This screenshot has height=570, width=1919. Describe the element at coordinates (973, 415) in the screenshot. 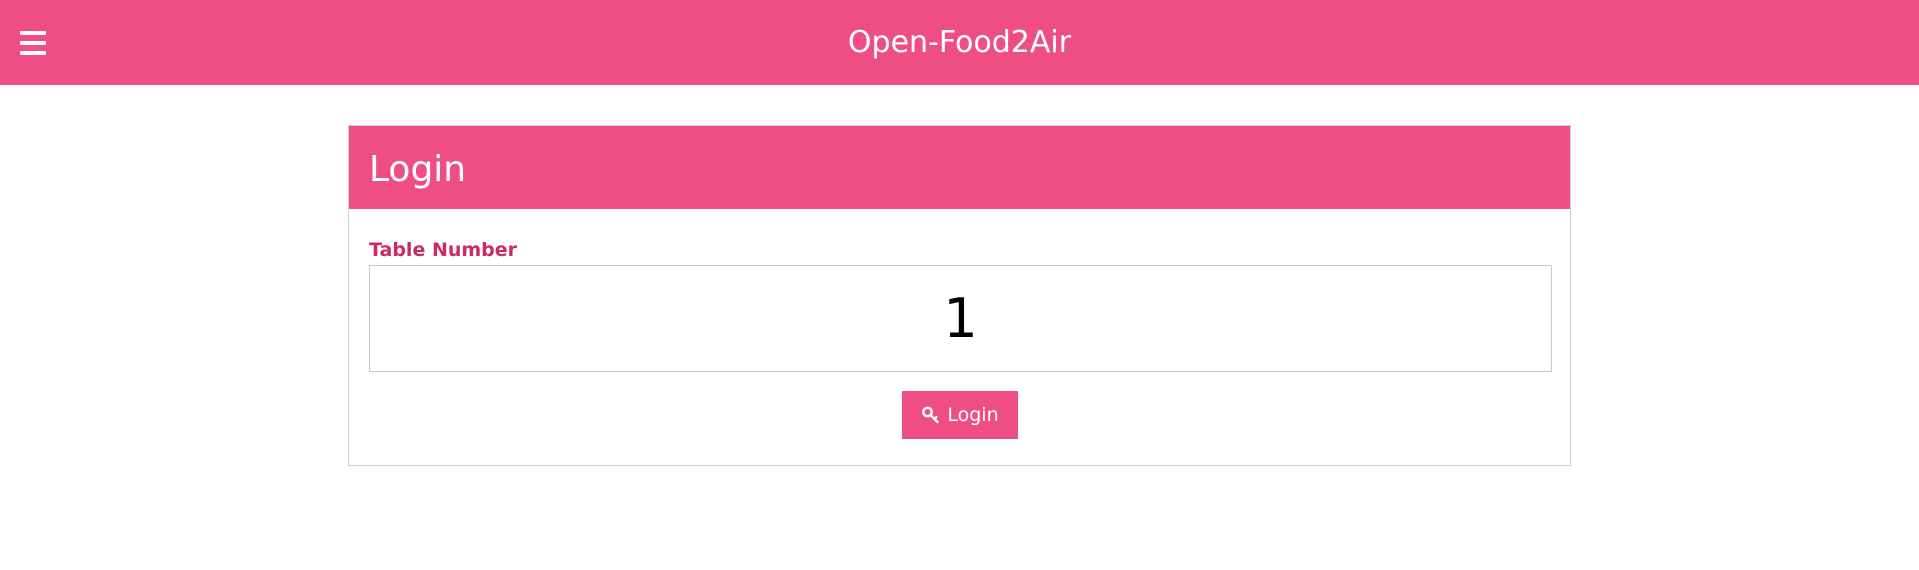

I see `login-button-label: Login` at that location.